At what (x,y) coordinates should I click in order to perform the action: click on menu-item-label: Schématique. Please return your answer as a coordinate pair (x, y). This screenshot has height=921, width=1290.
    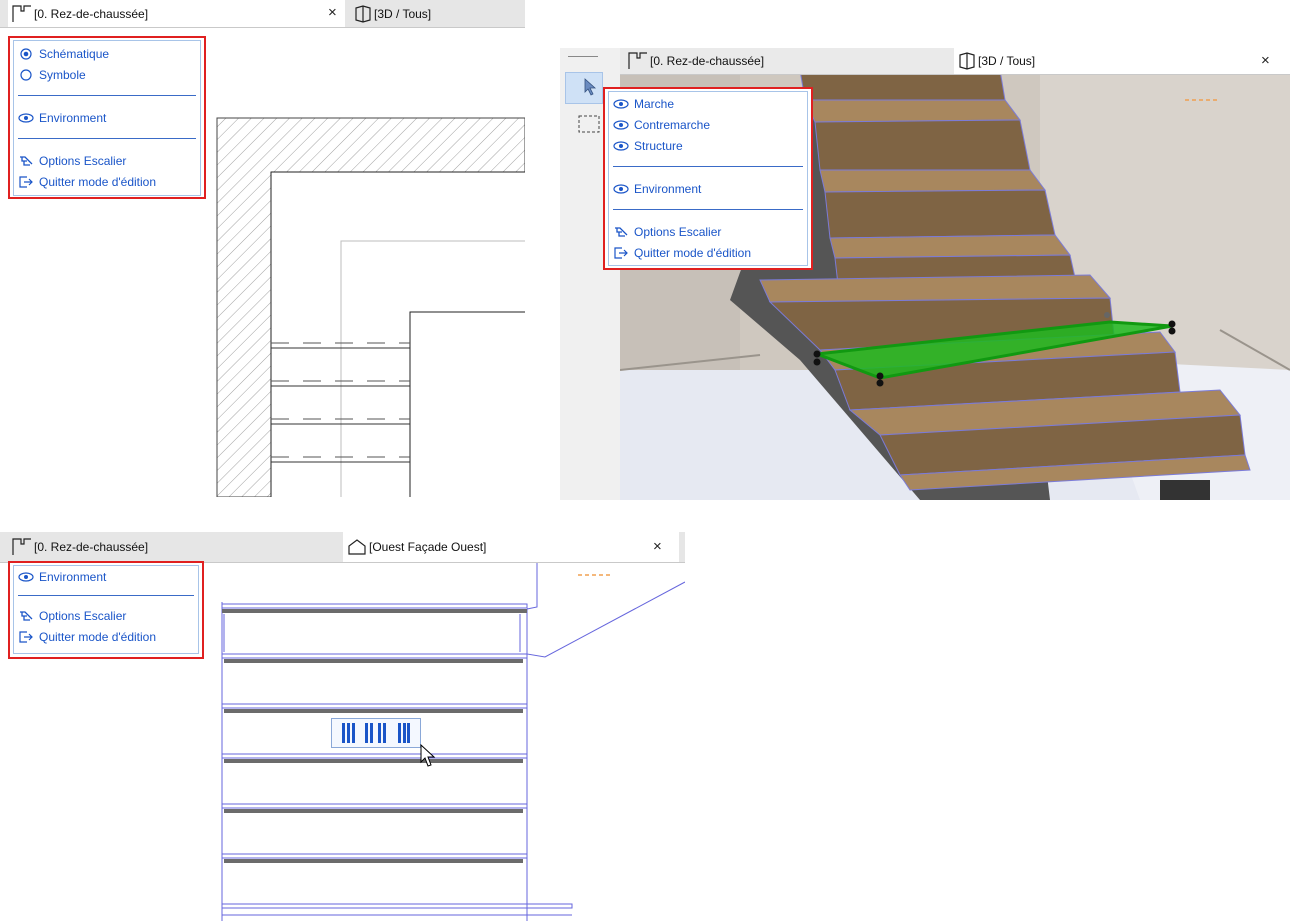
    Looking at the image, I should click on (74, 53).